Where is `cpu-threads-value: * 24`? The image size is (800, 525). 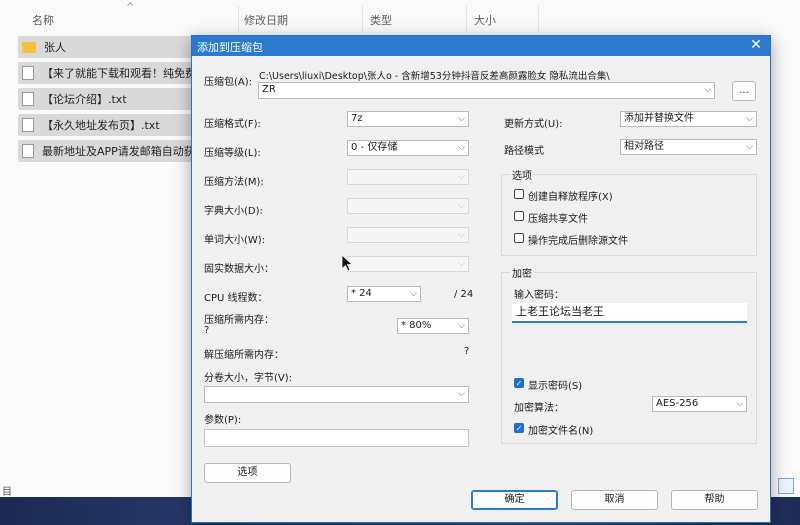
cpu-threads-value: * 24 is located at coordinates (361, 293).